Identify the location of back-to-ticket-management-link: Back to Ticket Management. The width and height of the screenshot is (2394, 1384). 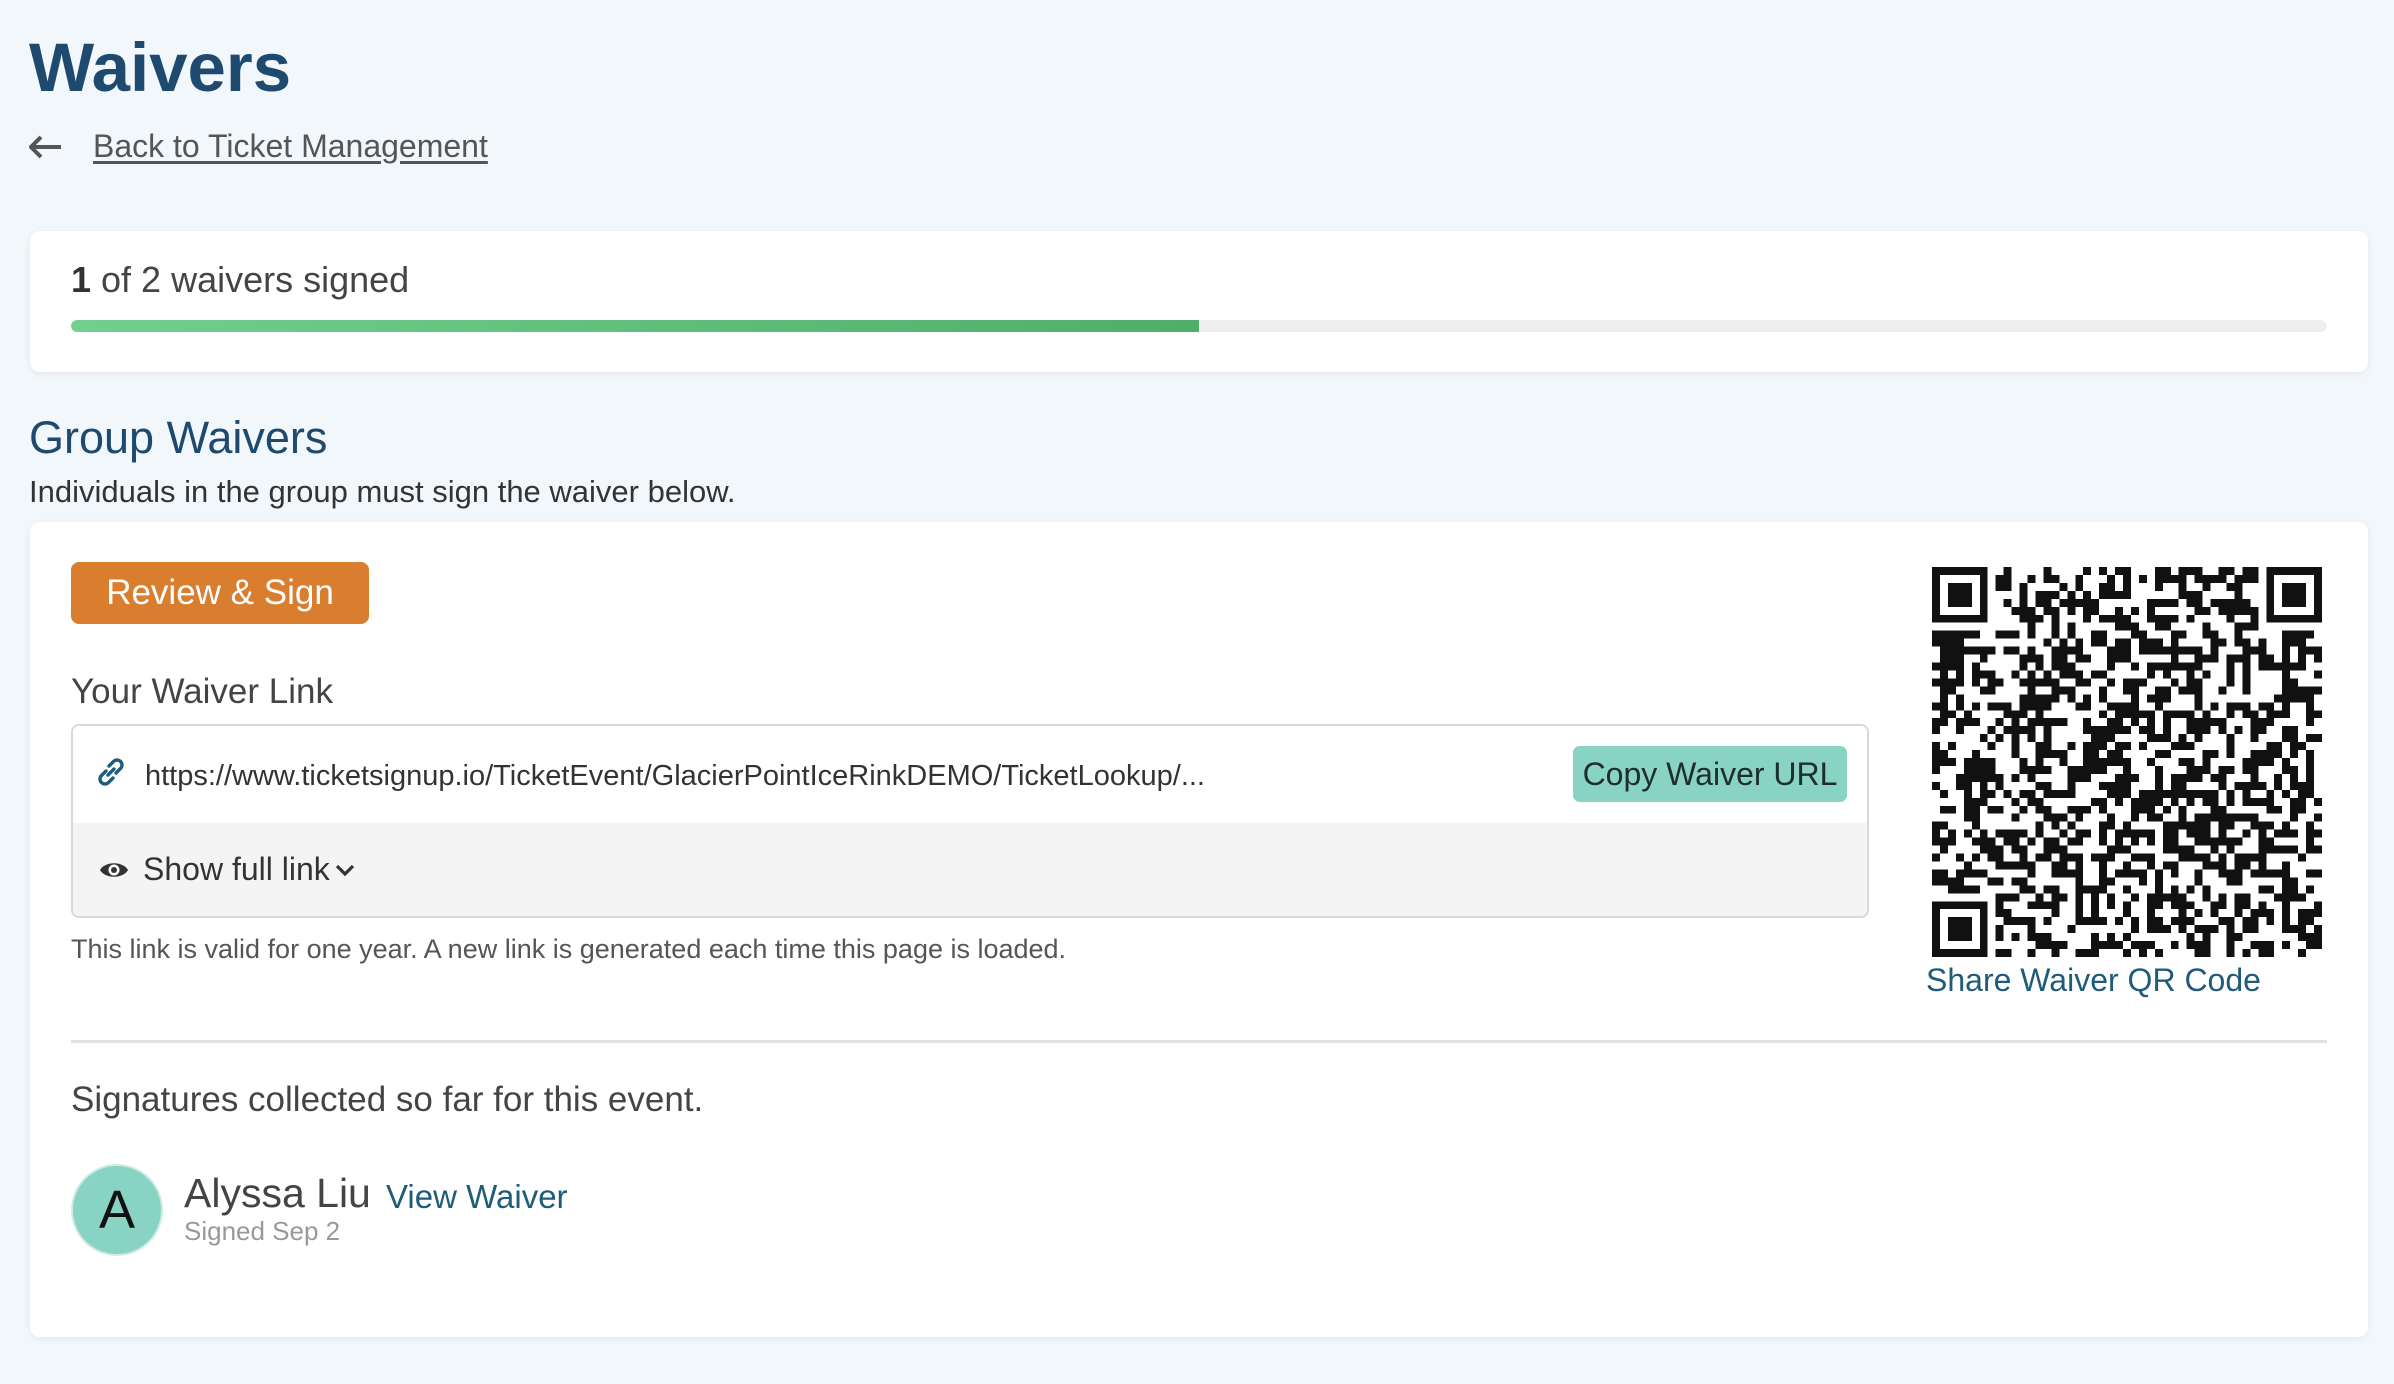
(258, 146).